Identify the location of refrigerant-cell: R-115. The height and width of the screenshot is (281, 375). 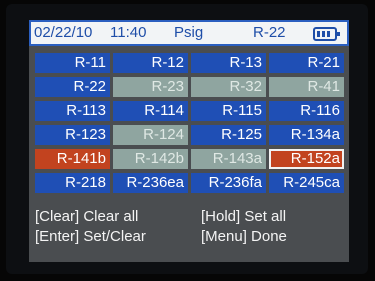
(228, 111).